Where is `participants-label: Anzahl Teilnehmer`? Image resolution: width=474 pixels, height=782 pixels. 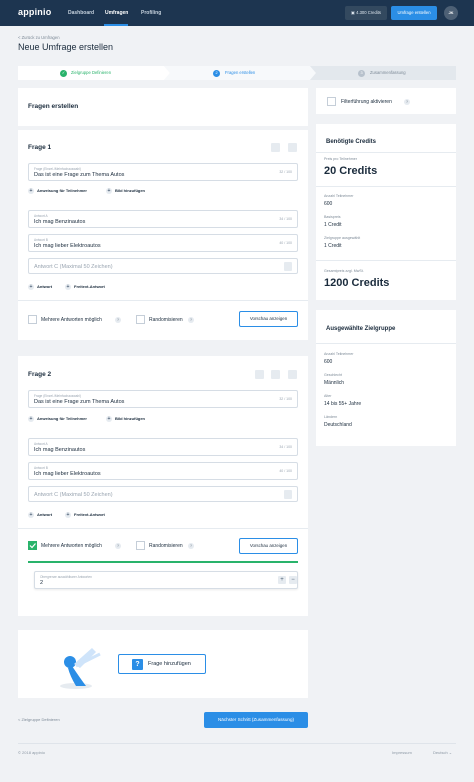
participants-label: Anzahl Teilnehmer is located at coordinates (339, 196).